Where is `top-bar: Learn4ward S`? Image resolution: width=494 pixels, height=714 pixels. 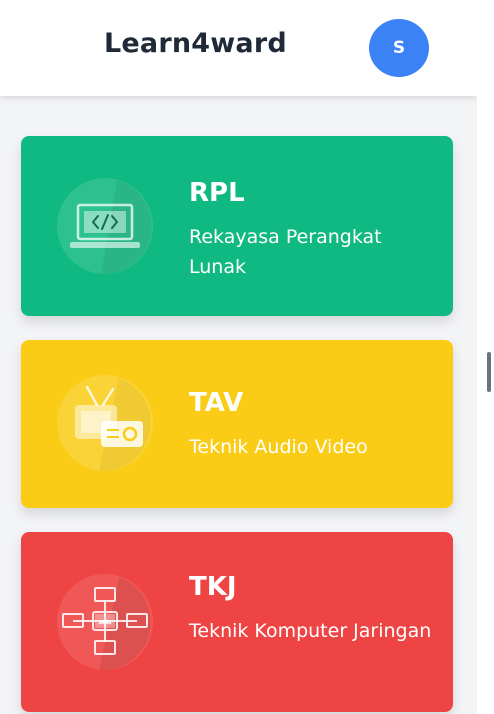
top-bar: Learn4ward S is located at coordinates (238, 48).